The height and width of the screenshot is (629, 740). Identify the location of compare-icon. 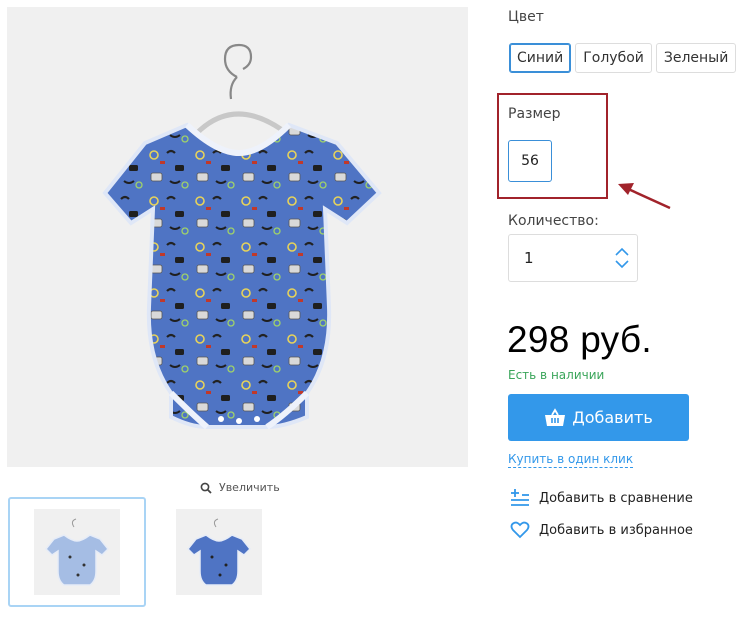
(520, 497).